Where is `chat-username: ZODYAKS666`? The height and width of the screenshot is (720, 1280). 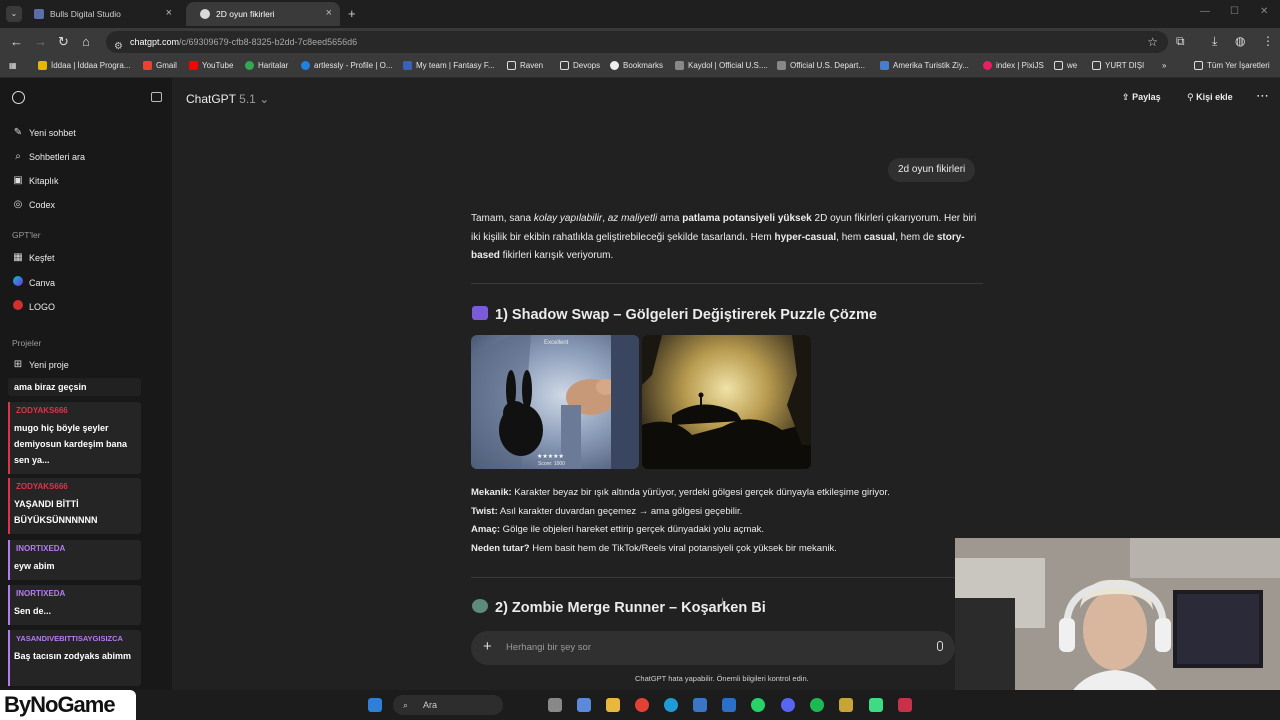
chat-username: ZODYAKS666 is located at coordinates (42, 410).